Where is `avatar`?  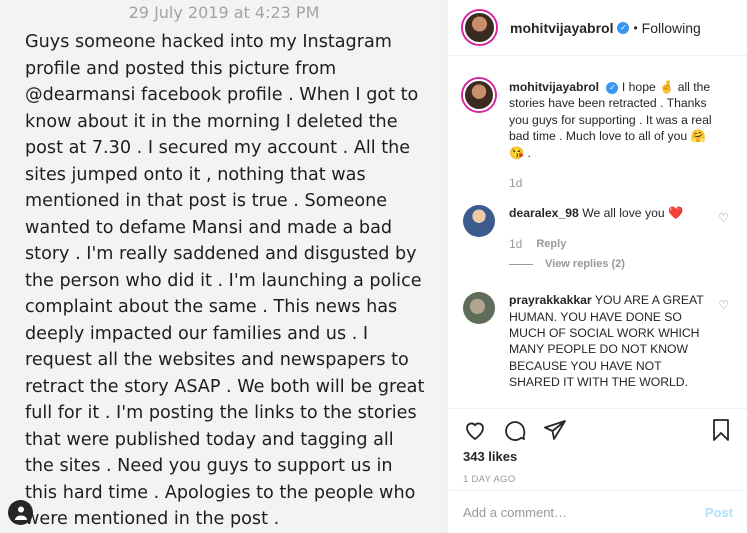
avatar is located at coordinates (479, 27).